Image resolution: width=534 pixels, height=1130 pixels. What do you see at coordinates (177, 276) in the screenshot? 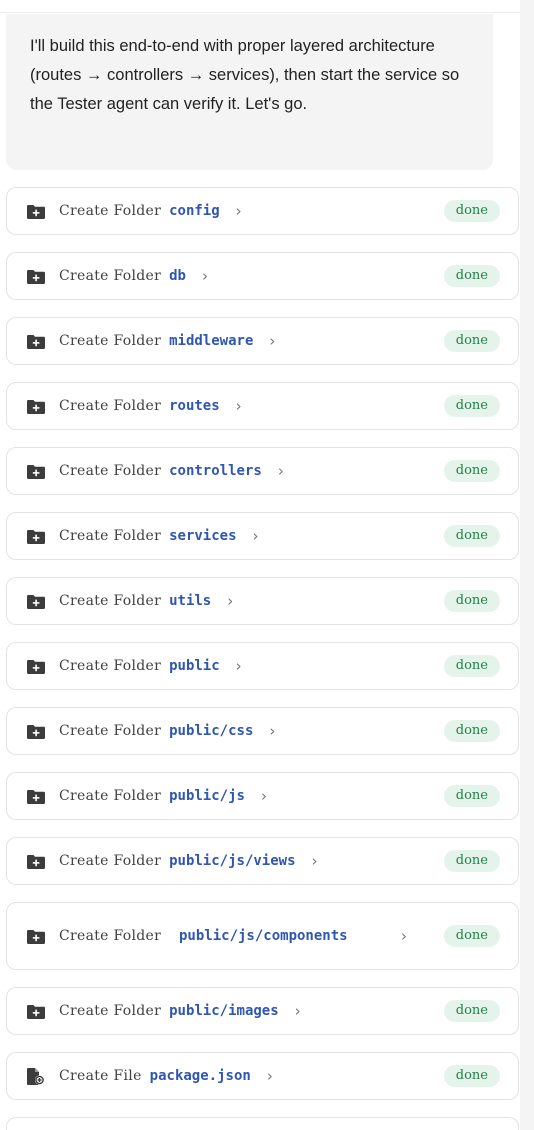
I see `tool-call-target: db` at bounding box center [177, 276].